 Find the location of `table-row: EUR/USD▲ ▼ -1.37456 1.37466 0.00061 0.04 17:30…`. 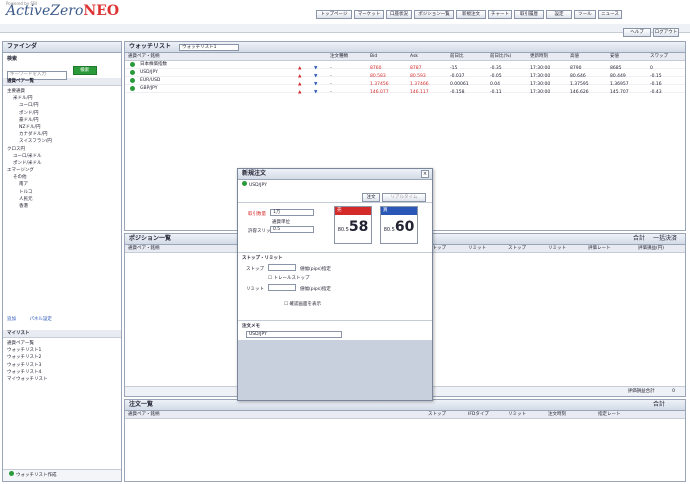

table-row: EUR/USD▲ ▼ -1.37456 1.37466 0.00061 0.04 17:30… is located at coordinates (405, 82).